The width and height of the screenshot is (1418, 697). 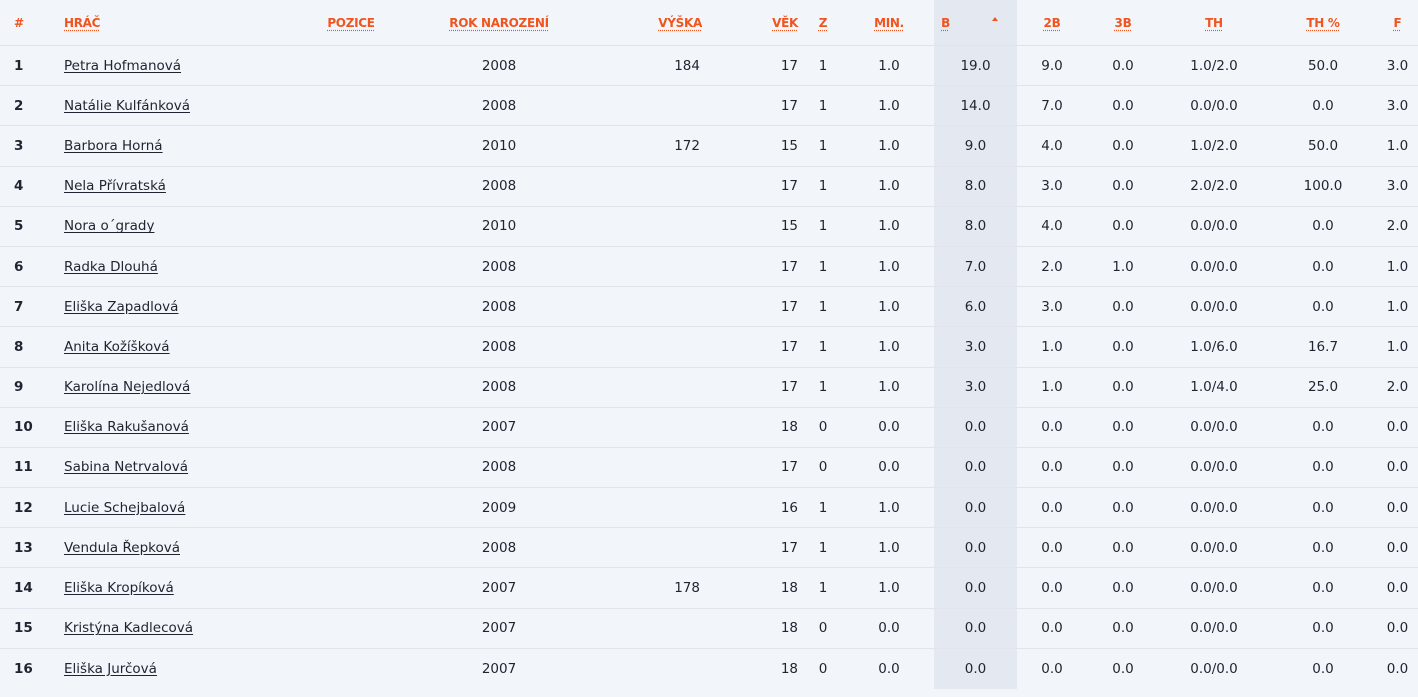 I want to click on player-link: Karolína Nejedlová, so click(x=127, y=387).